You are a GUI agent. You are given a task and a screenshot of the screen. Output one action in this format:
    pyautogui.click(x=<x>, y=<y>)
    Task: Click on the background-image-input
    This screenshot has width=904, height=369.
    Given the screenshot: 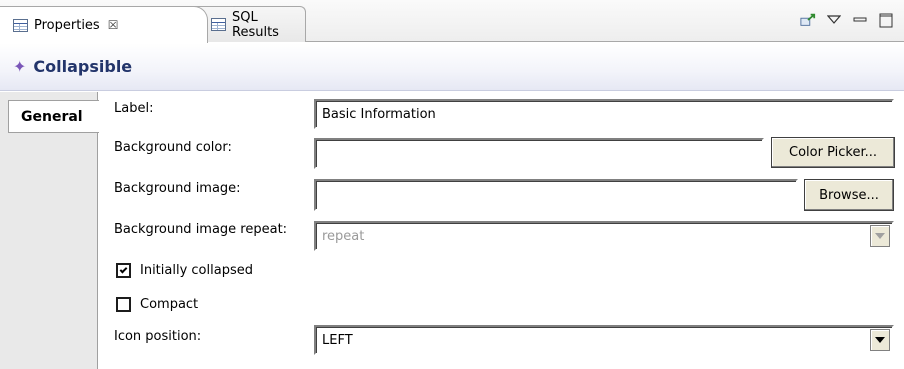 What is the action you would take?
    pyautogui.click(x=556, y=195)
    